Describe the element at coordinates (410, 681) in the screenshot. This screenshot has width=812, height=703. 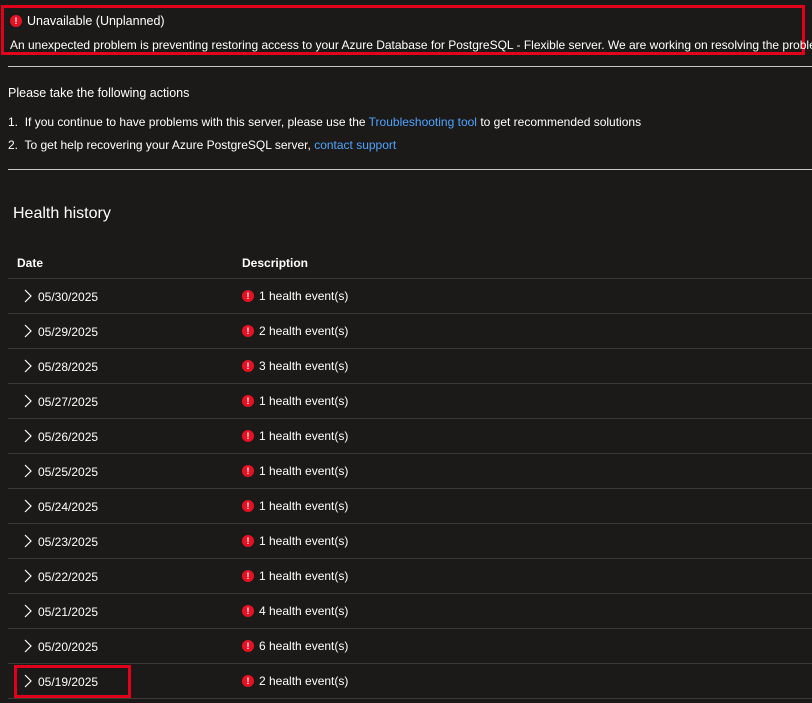
I see `table-row: 05/19/2025! 2 health event(s)` at that location.